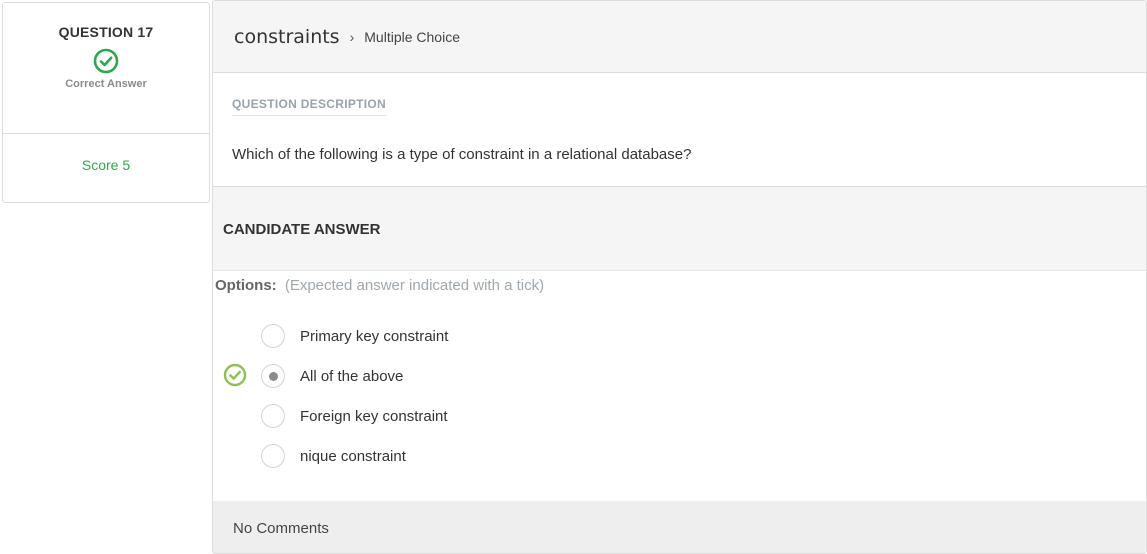  What do you see at coordinates (414, 285) in the screenshot?
I see `options-note: (Expected answer indicated with a tick)` at bounding box center [414, 285].